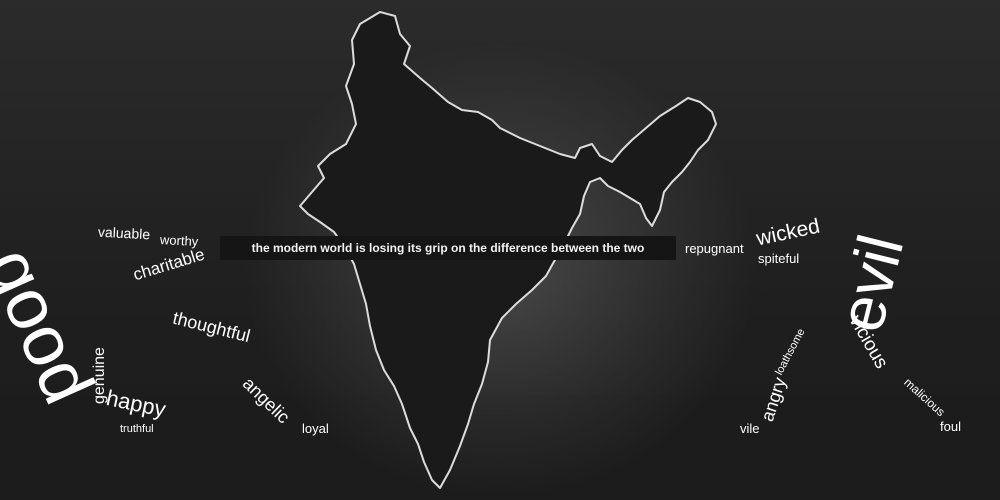 This screenshot has height=500, width=1000. Describe the element at coordinates (124, 233) in the screenshot. I see `word-valuable: valuable` at that location.